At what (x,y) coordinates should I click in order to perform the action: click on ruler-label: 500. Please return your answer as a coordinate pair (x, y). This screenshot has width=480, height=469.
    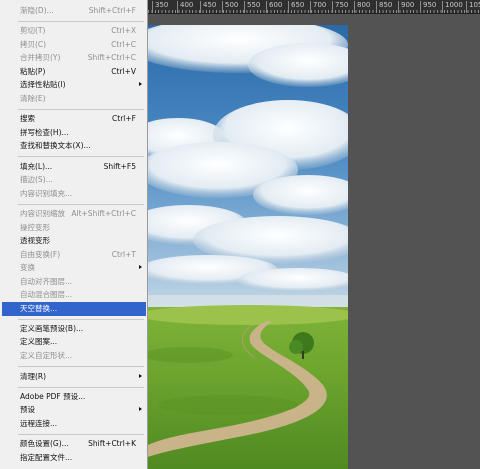
    Looking at the image, I should click on (230, 7).